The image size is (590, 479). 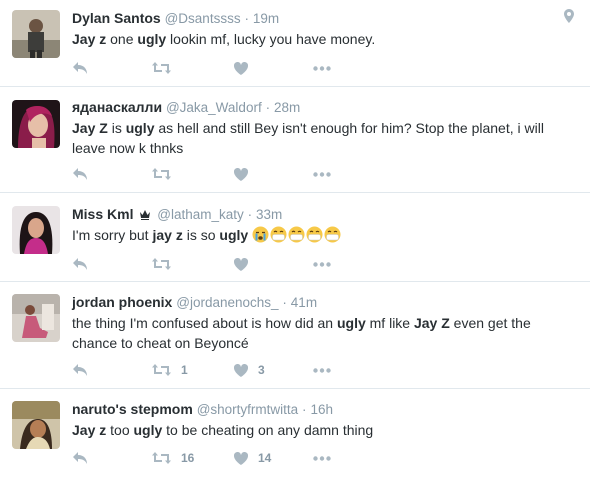 I want to click on user-name: naruto's stepmom, so click(x=132, y=409).